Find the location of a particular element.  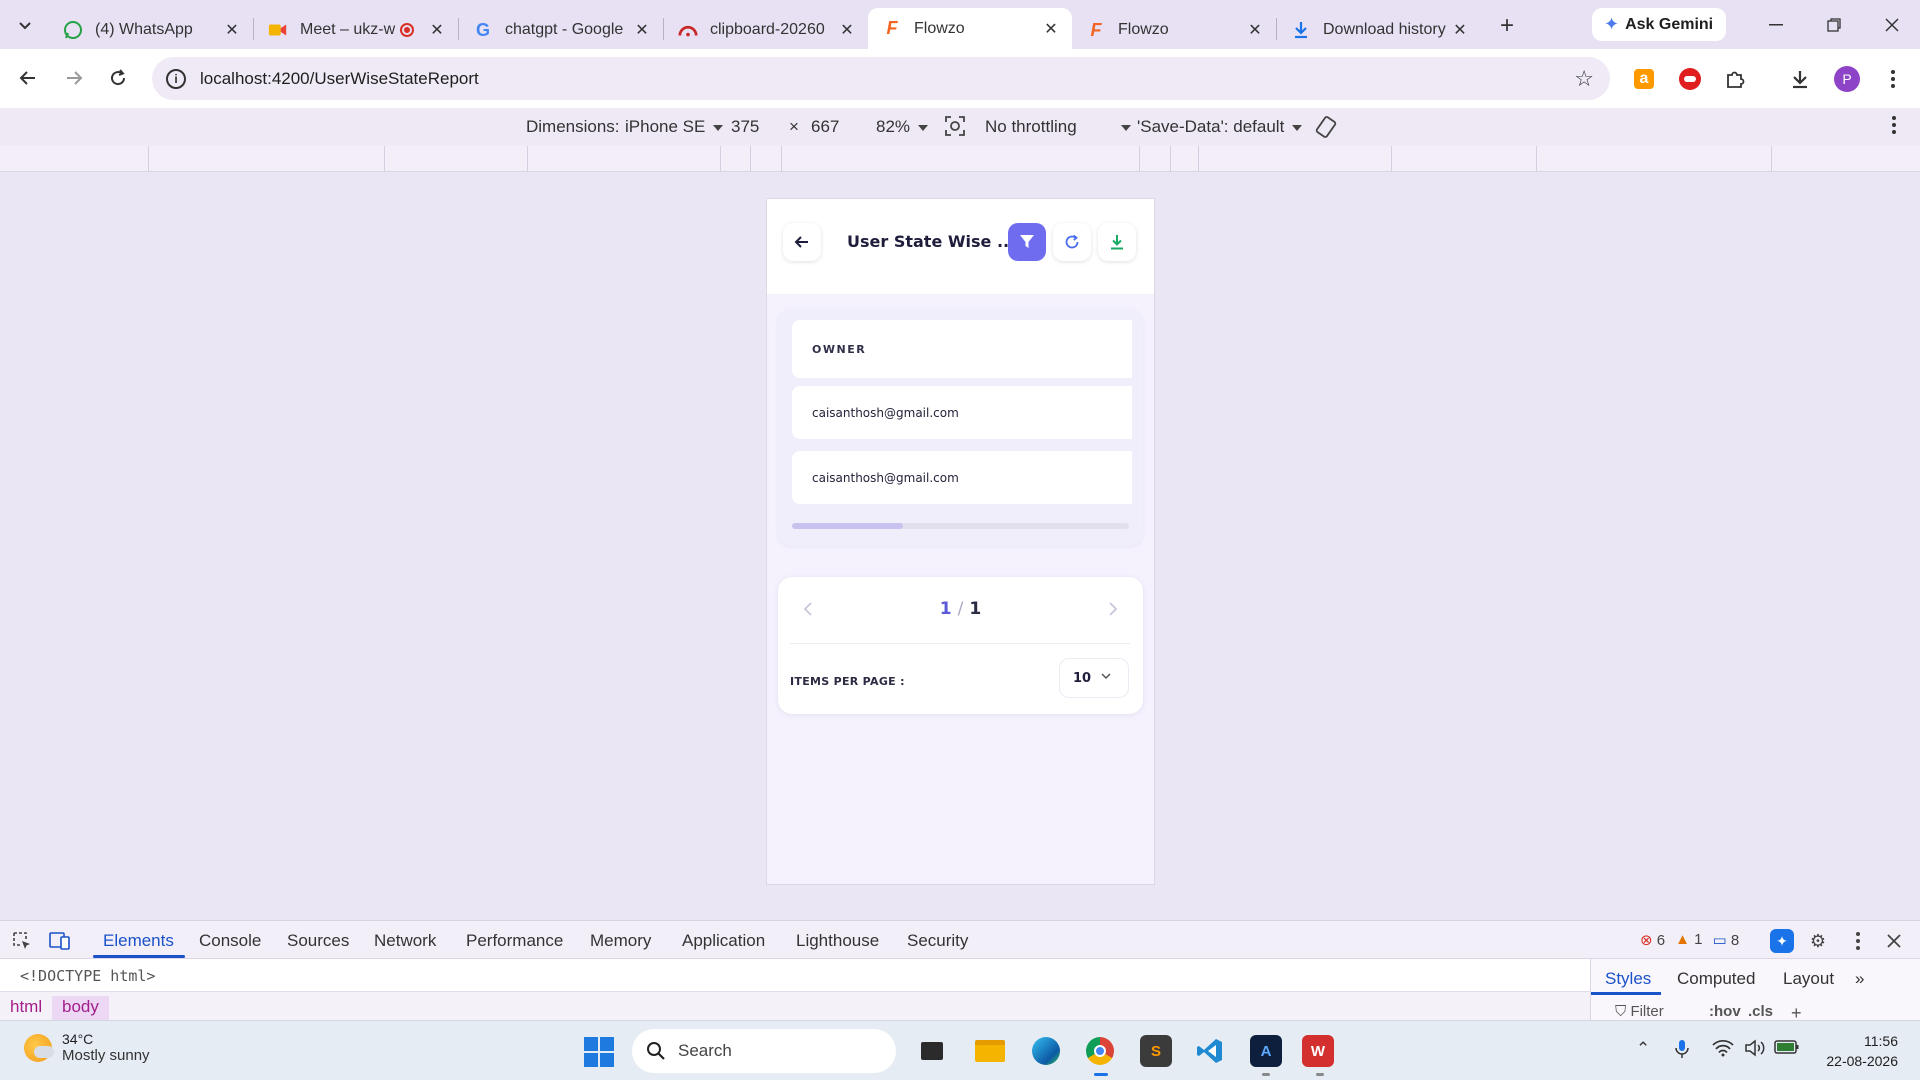

tab-computed: Computed is located at coordinates (1716, 979).